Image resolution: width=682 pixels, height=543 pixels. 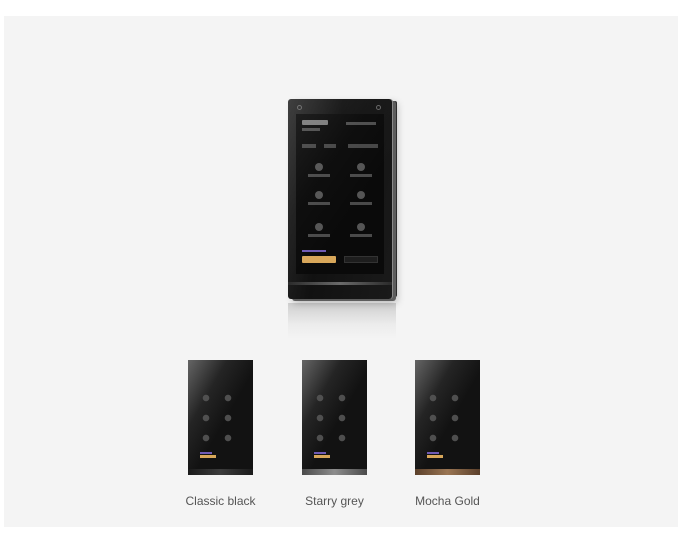 I want to click on main-device-image, so click(x=344, y=219).